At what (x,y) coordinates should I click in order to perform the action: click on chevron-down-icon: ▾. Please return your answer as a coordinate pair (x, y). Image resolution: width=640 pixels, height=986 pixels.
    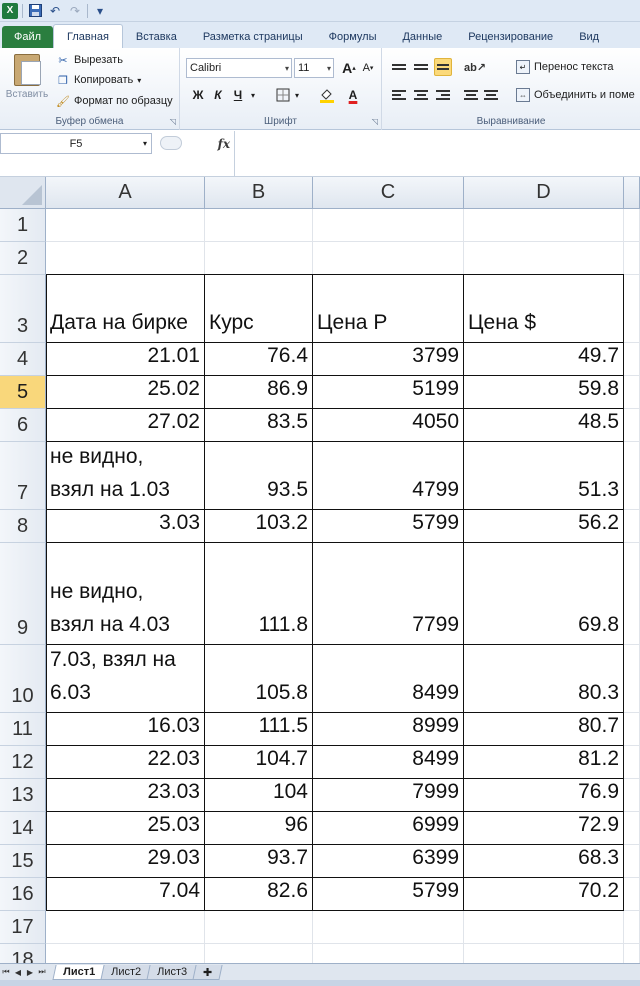
    Looking at the image, I should click on (145, 143).